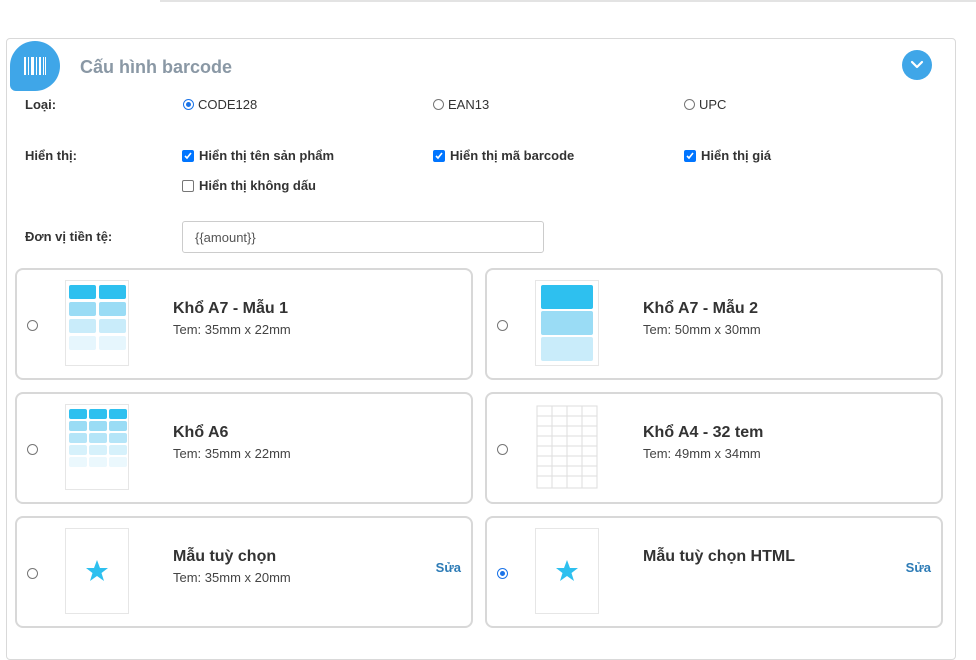  I want to click on checkbox-barcode, so click(439, 155).